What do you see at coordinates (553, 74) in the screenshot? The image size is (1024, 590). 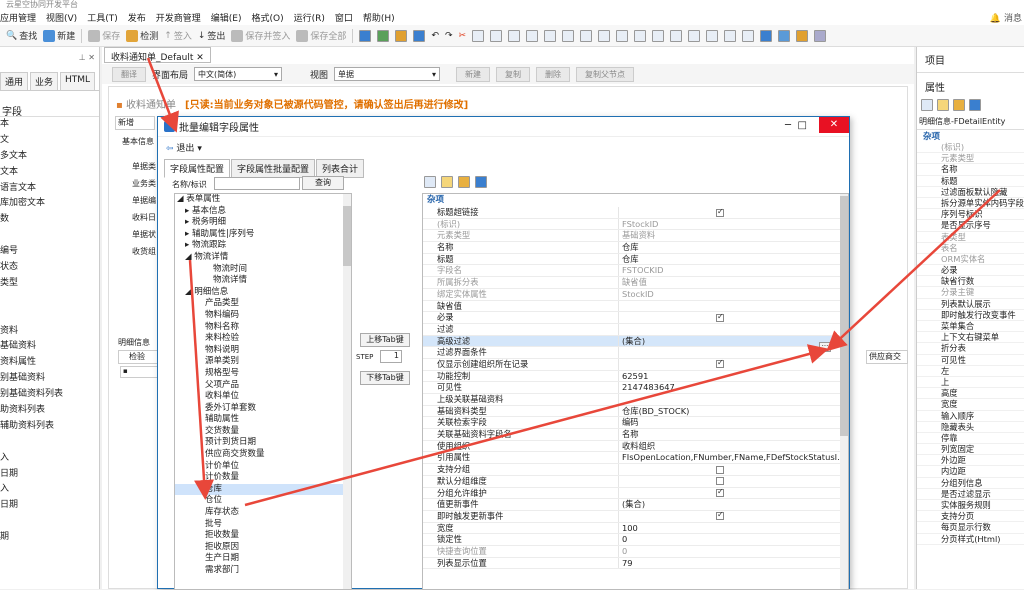 I see `delete-button: 删除` at bounding box center [553, 74].